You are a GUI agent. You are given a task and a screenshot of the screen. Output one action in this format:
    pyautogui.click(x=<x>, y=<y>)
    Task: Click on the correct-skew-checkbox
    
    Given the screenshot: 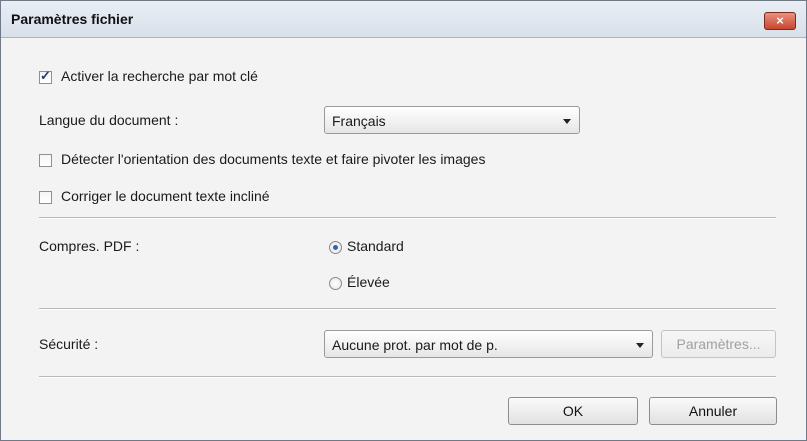 What is the action you would take?
    pyautogui.click(x=45, y=197)
    